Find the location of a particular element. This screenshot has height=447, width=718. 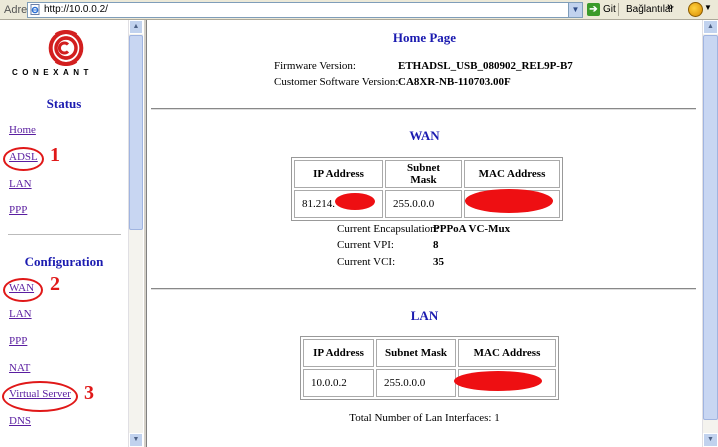

total-lan-interfaces-label: Total Number of Lan Interfaces: is located at coordinates (420, 418).